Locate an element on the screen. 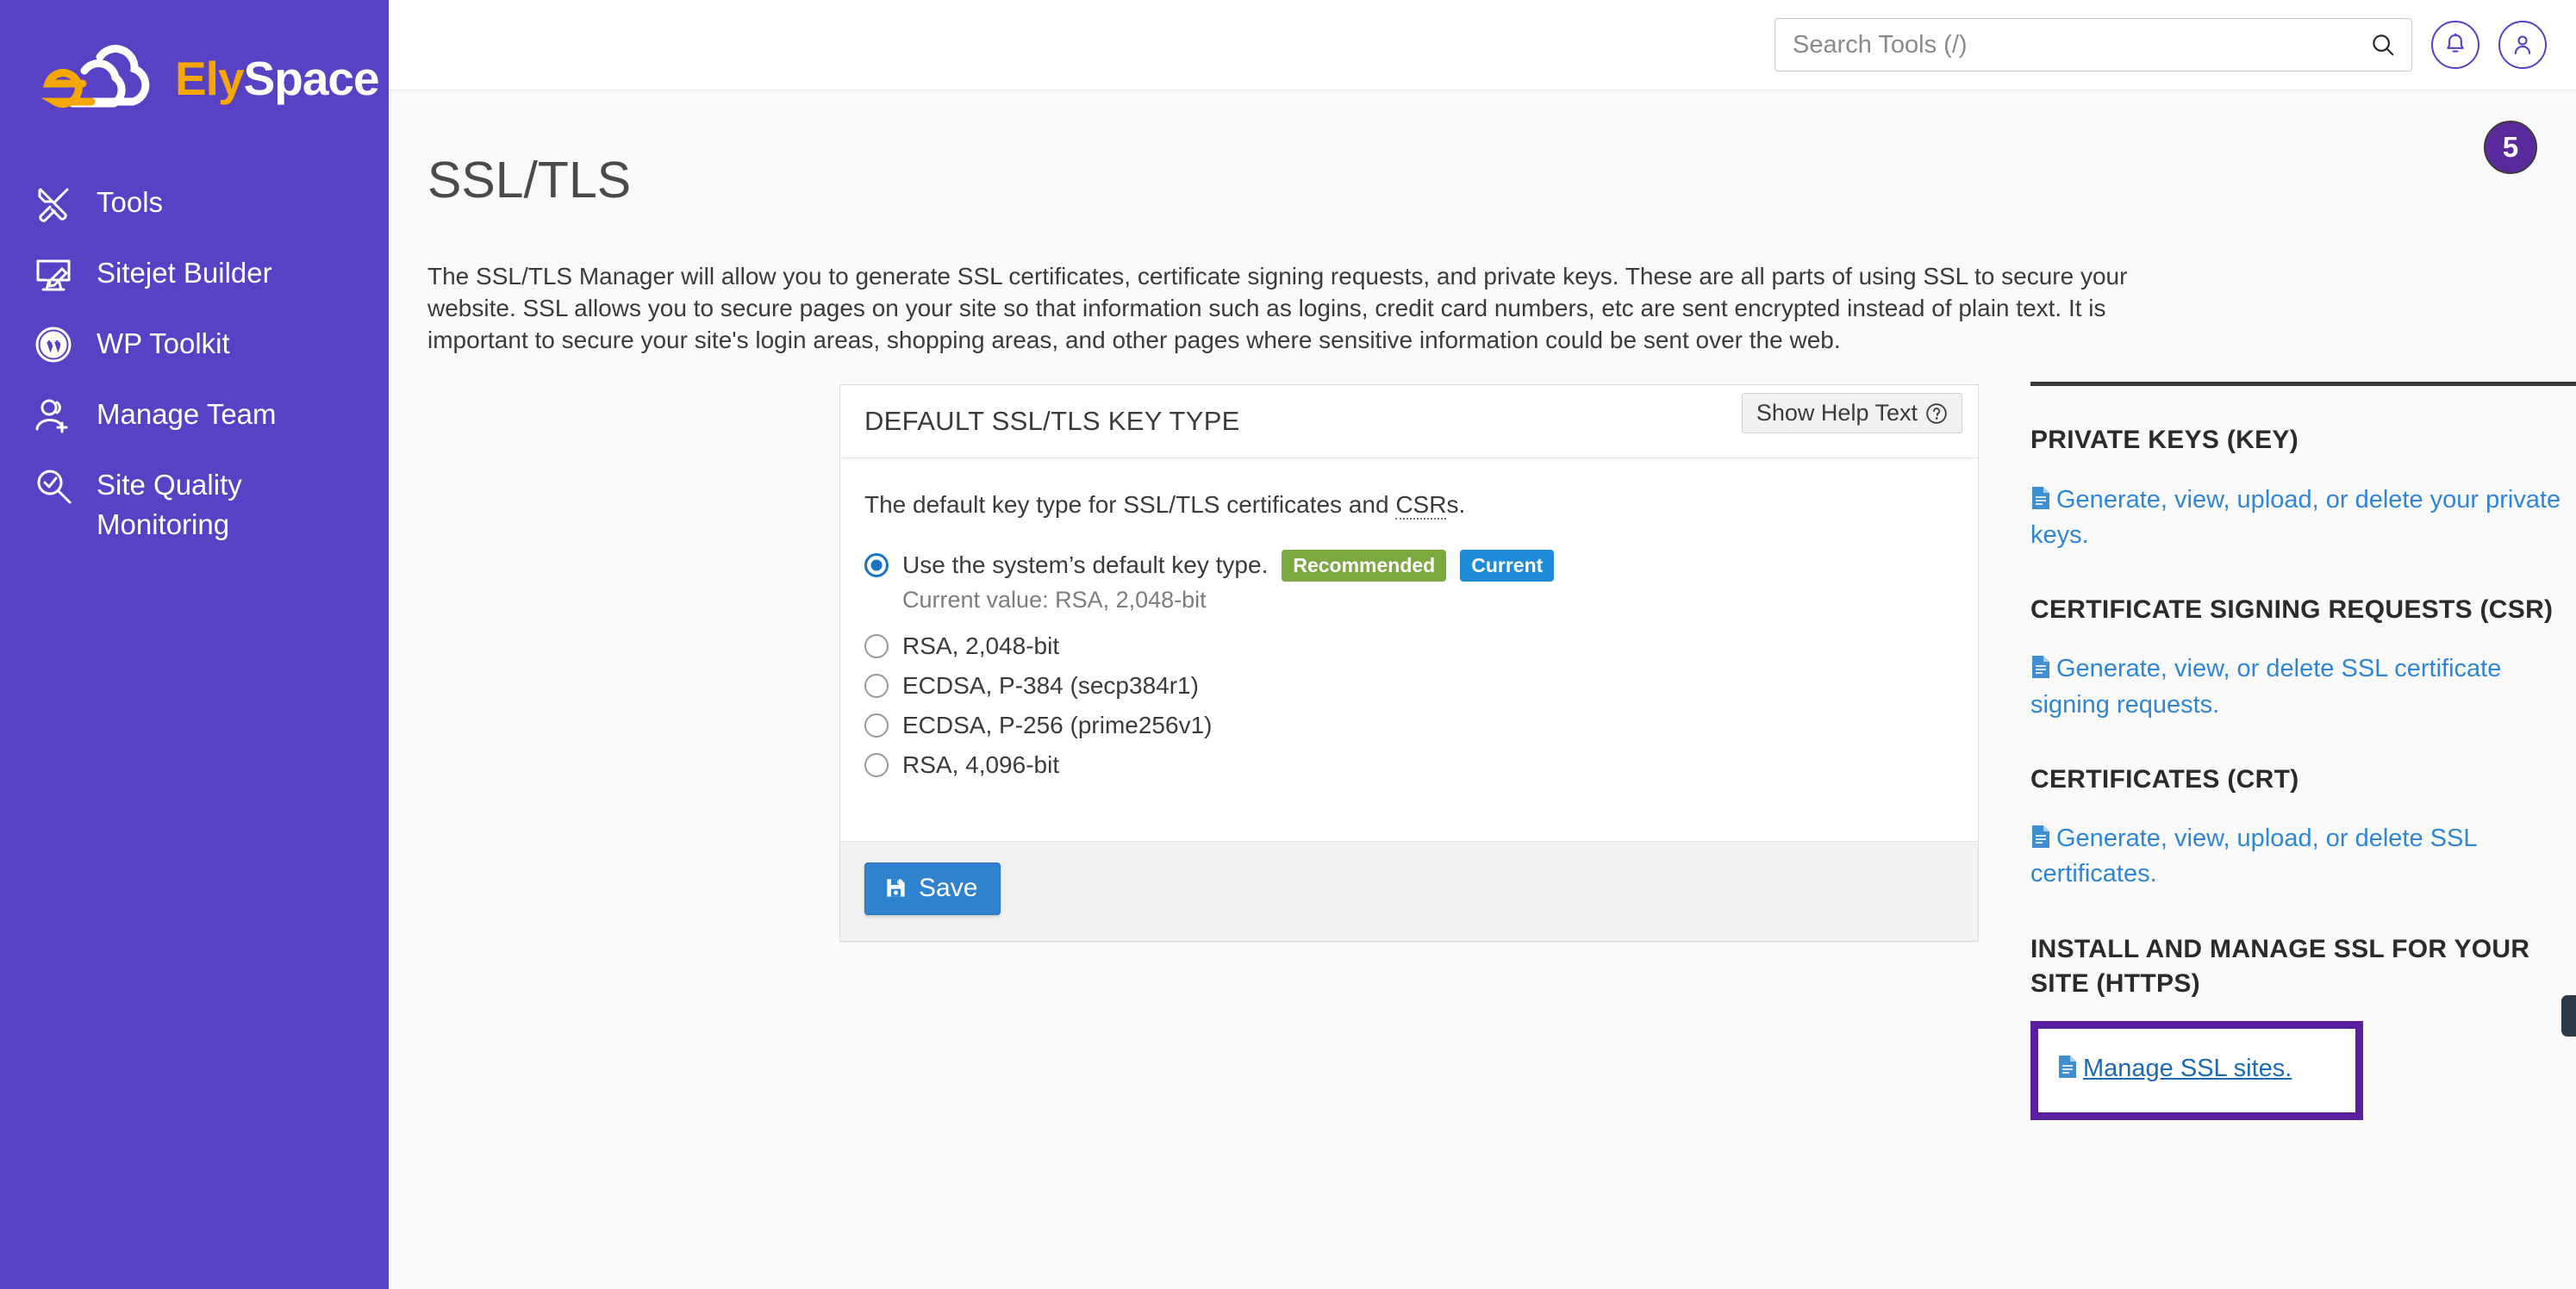 This screenshot has height=1289, width=2576. link-label: Manage SSL sites. is located at coordinates (2187, 1068).